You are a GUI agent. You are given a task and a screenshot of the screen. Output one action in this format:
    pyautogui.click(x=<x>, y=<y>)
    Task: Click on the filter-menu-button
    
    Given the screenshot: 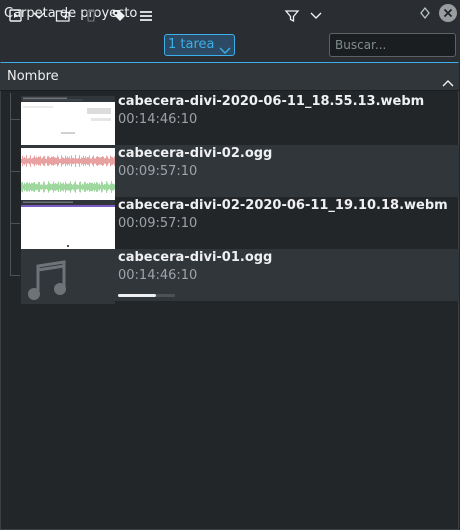 What is the action you would take?
    pyautogui.click(x=316, y=16)
    